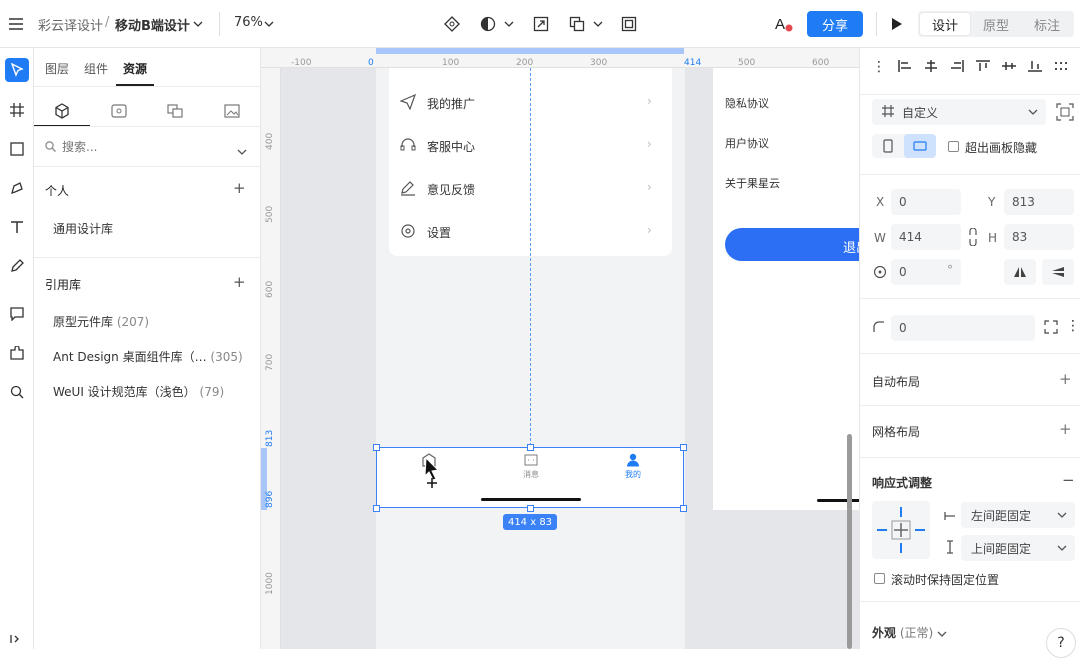  I want to click on search-input, so click(142, 147).